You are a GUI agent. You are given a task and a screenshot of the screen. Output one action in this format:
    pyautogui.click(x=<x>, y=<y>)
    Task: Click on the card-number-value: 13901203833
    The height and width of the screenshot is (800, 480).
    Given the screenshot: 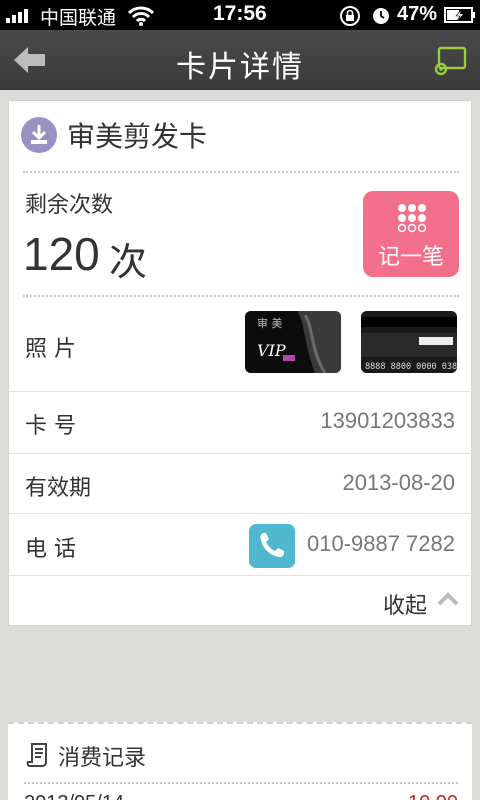 What is the action you would take?
    pyautogui.click(x=387, y=420)
    